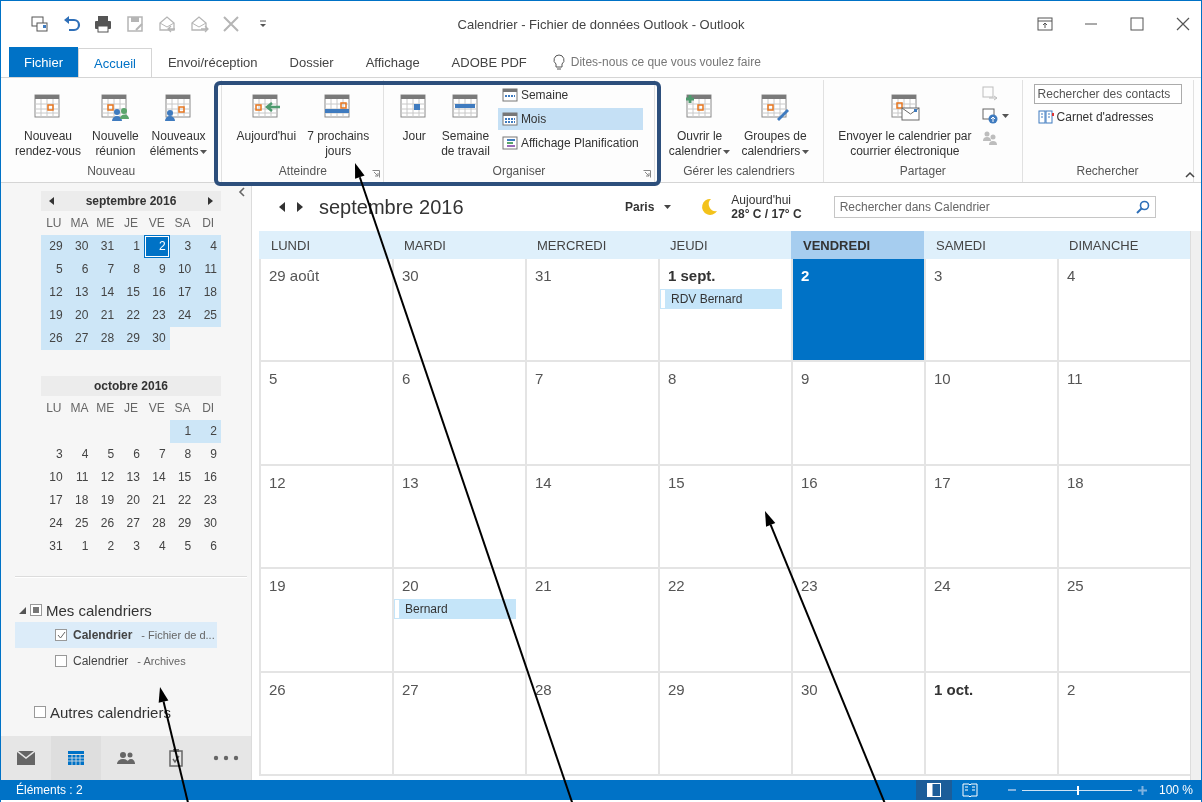  I want to click on day-cell: 22, so click(724, 620).